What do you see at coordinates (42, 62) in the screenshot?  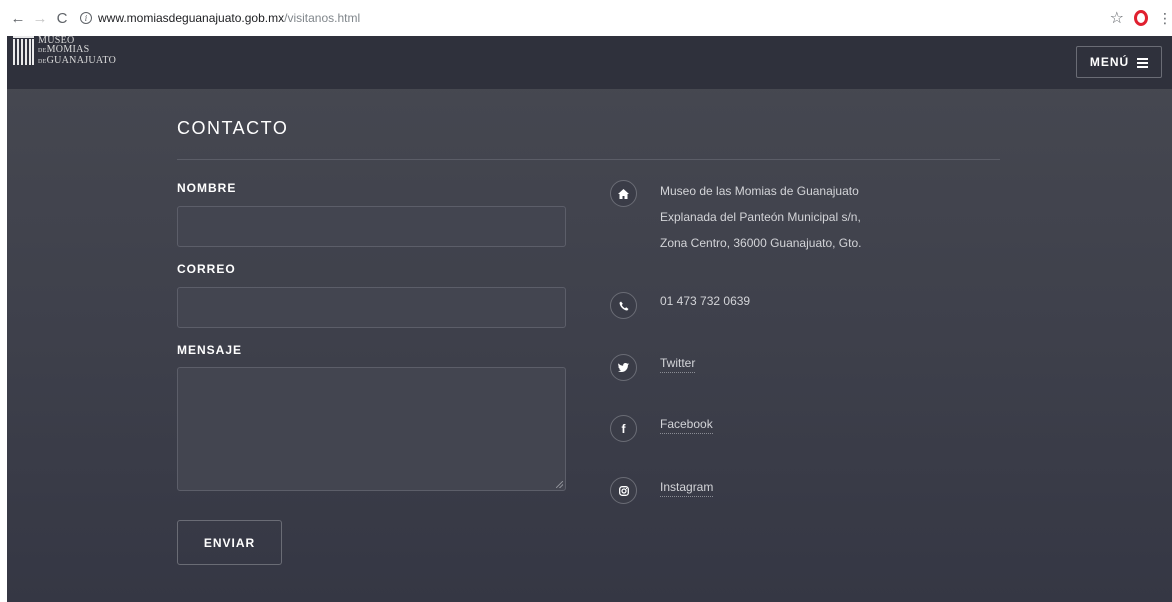 I see `logo-line-de-2: DE` at bounding box center [42, 62].